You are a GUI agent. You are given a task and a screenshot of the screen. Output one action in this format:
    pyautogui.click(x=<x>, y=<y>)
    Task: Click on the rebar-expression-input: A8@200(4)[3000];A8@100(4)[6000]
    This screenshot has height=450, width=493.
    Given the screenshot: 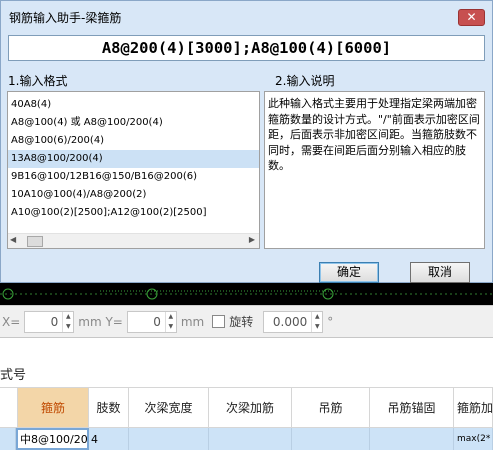 What is the action you would take?
    pyautogui.click(x=246, y=48)
    